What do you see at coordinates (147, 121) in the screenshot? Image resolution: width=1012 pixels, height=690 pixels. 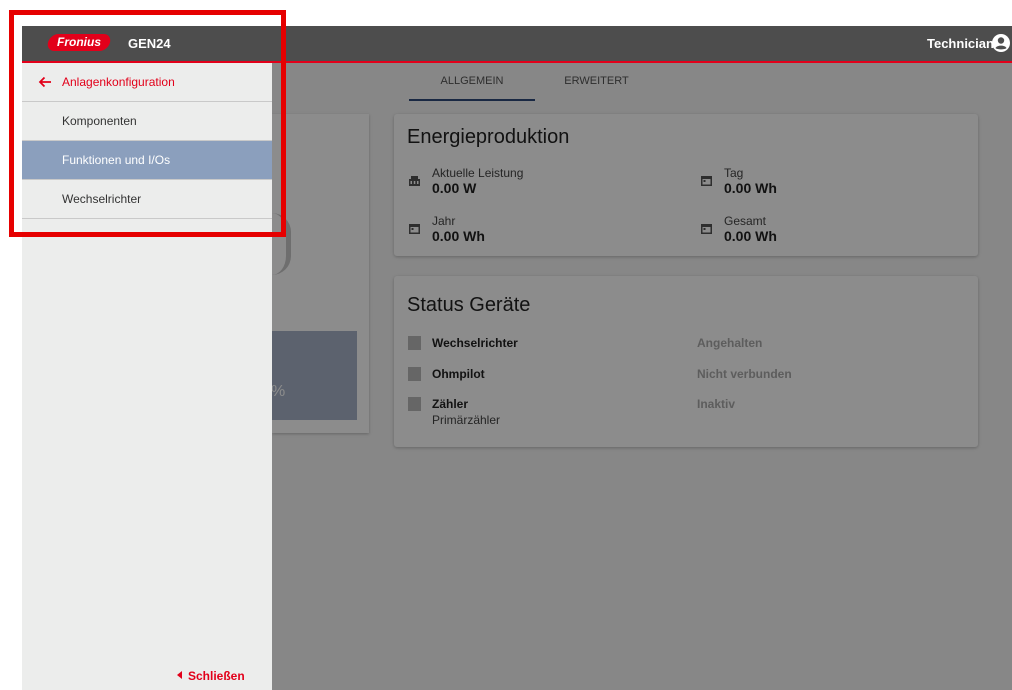 I see `drawer-item-komponenten: Komponenten` at bounding box center [147, 121].